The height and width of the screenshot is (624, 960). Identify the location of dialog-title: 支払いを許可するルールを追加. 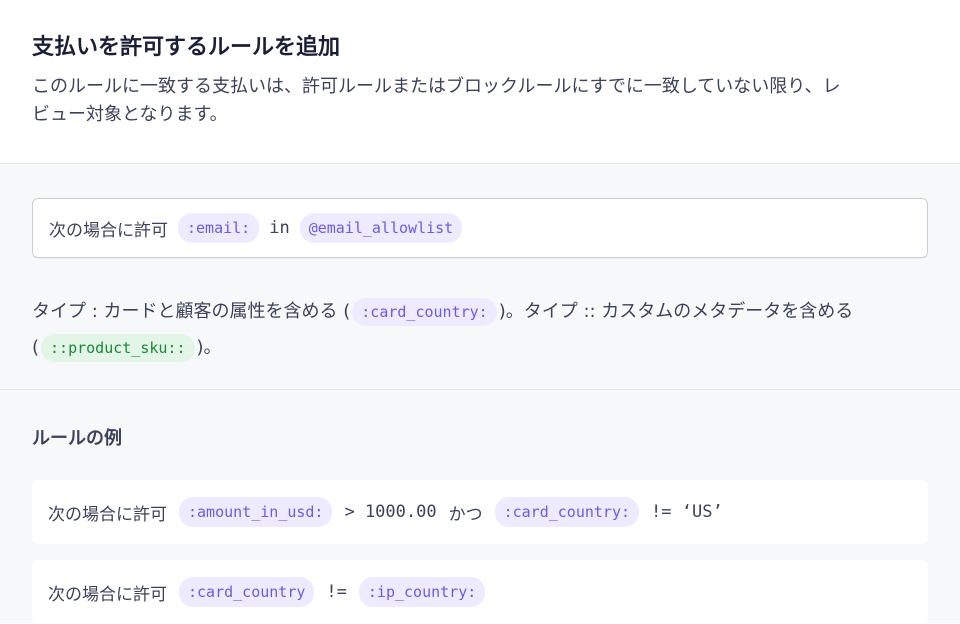
(186, 47).